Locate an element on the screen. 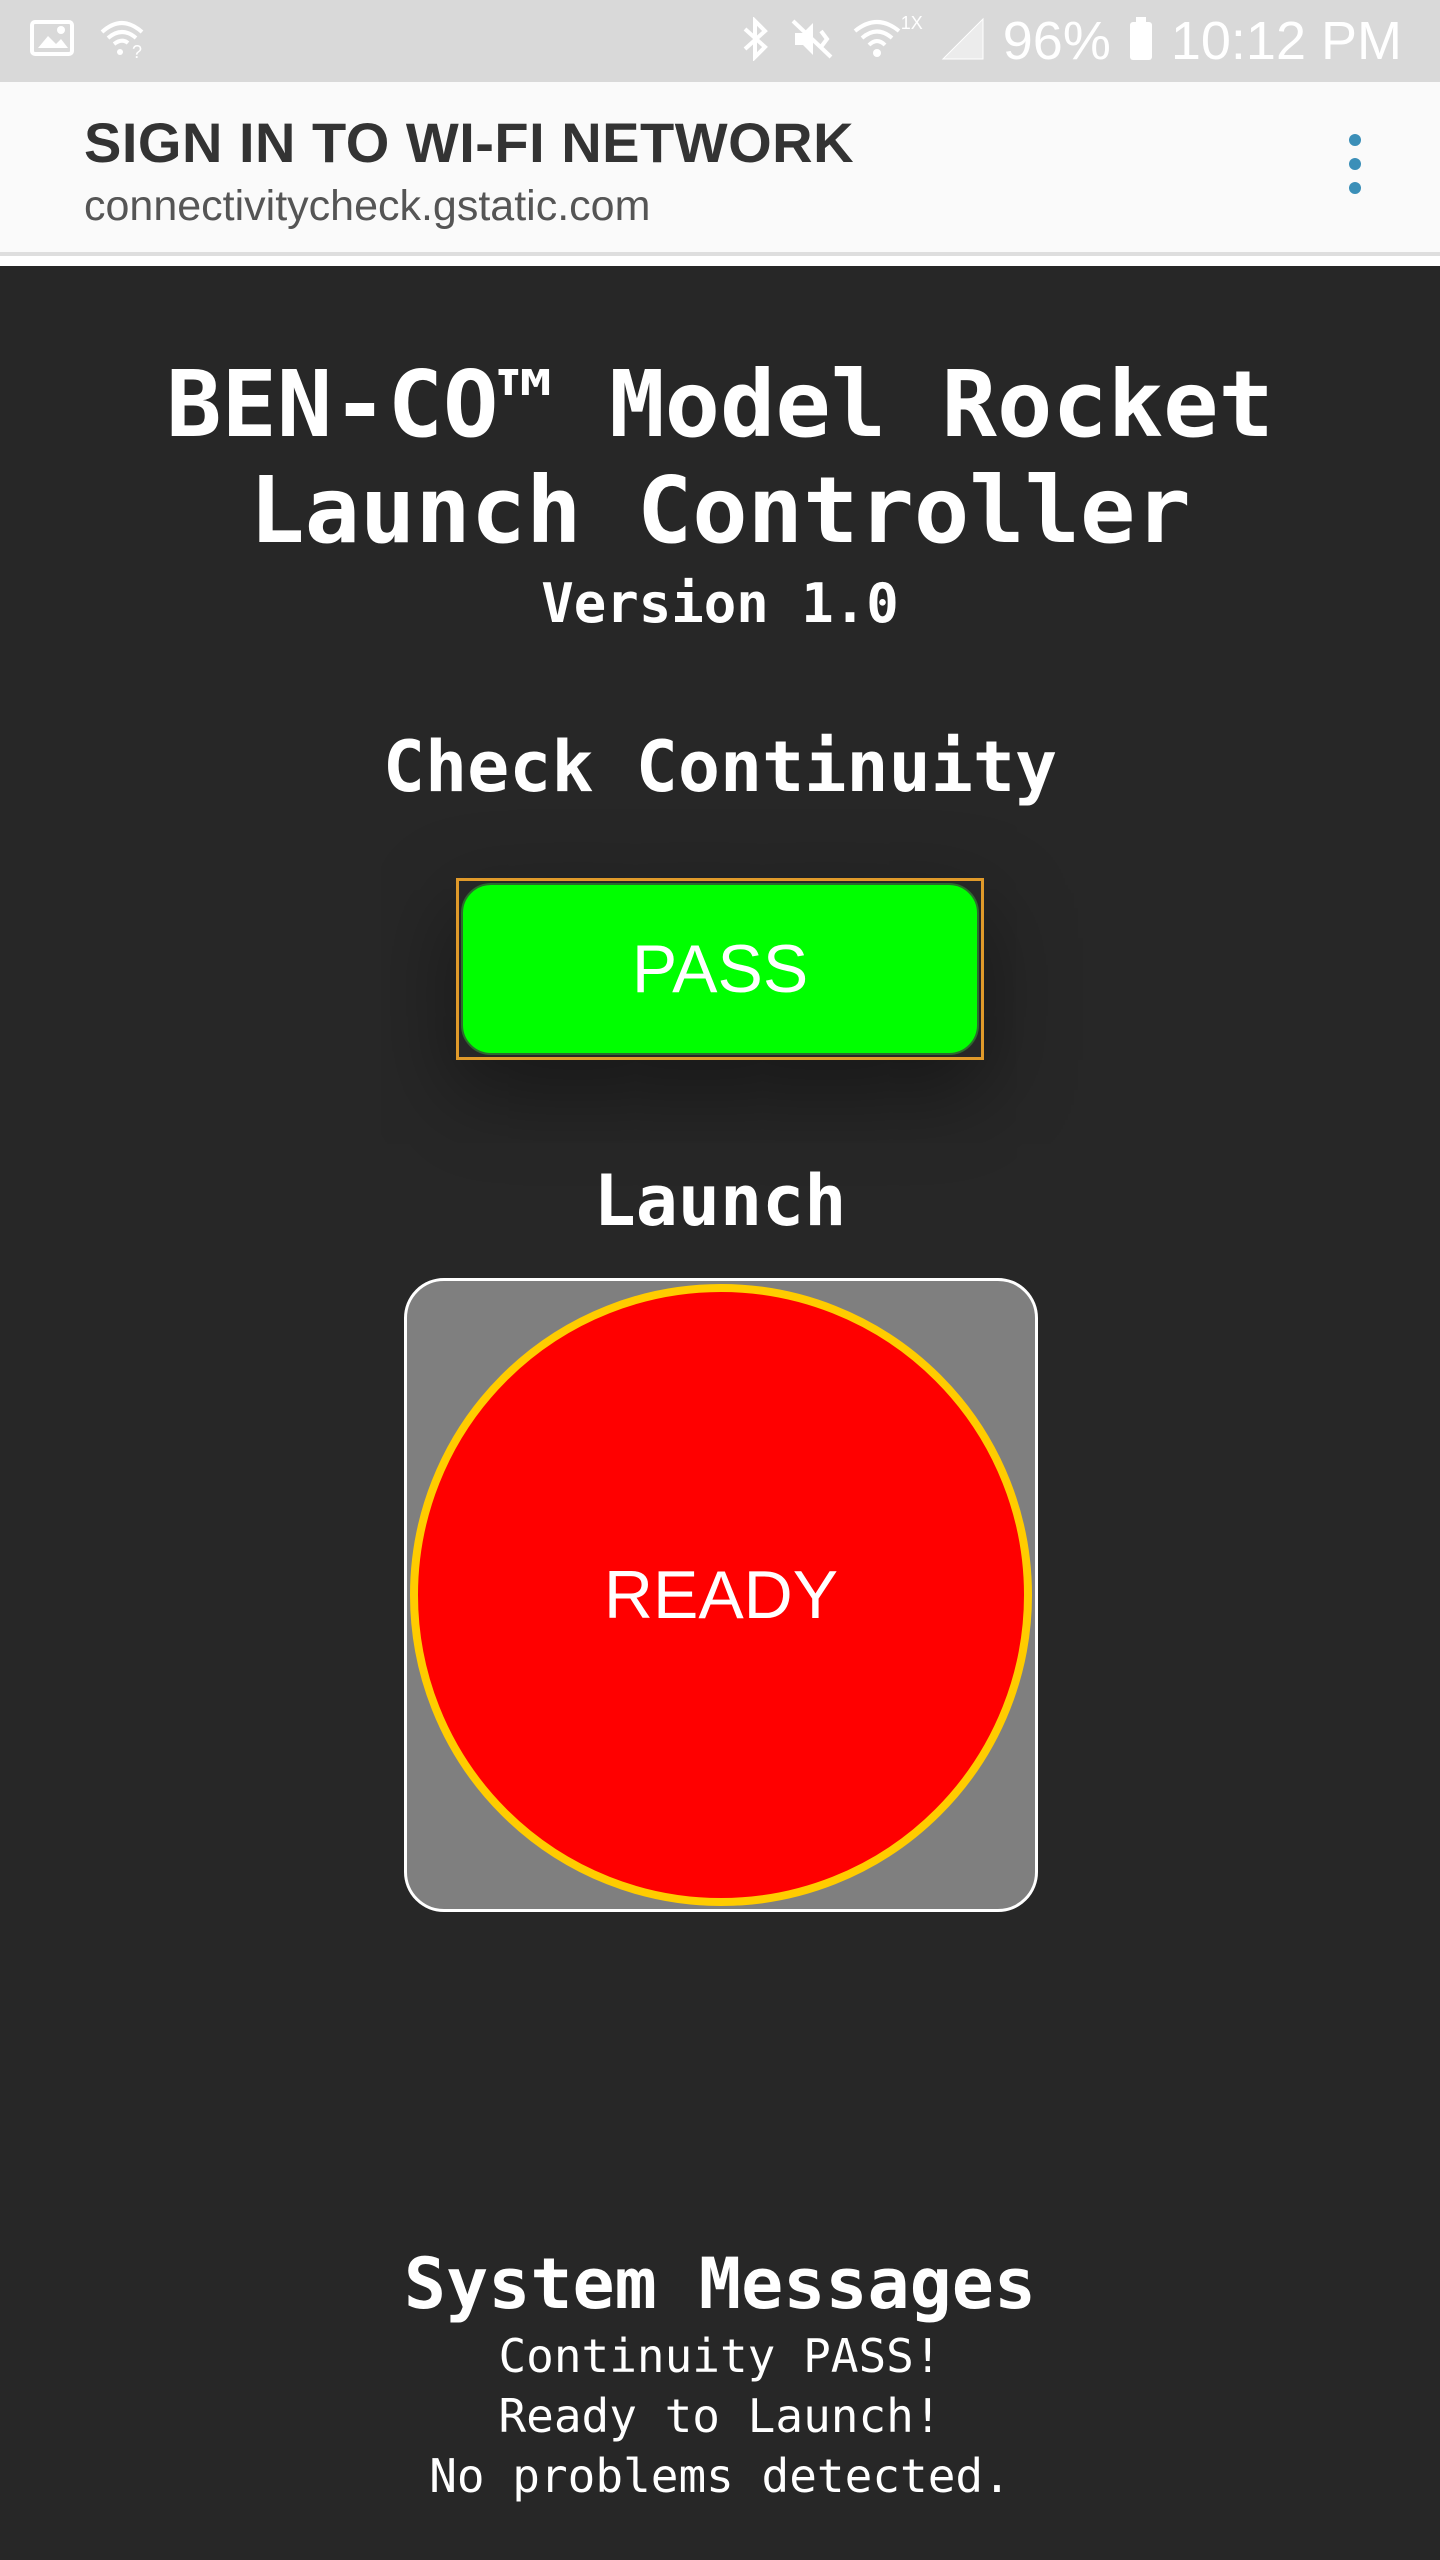 The image size is (1440, 2560). wifi-icon is located at coordinates (877, 41).